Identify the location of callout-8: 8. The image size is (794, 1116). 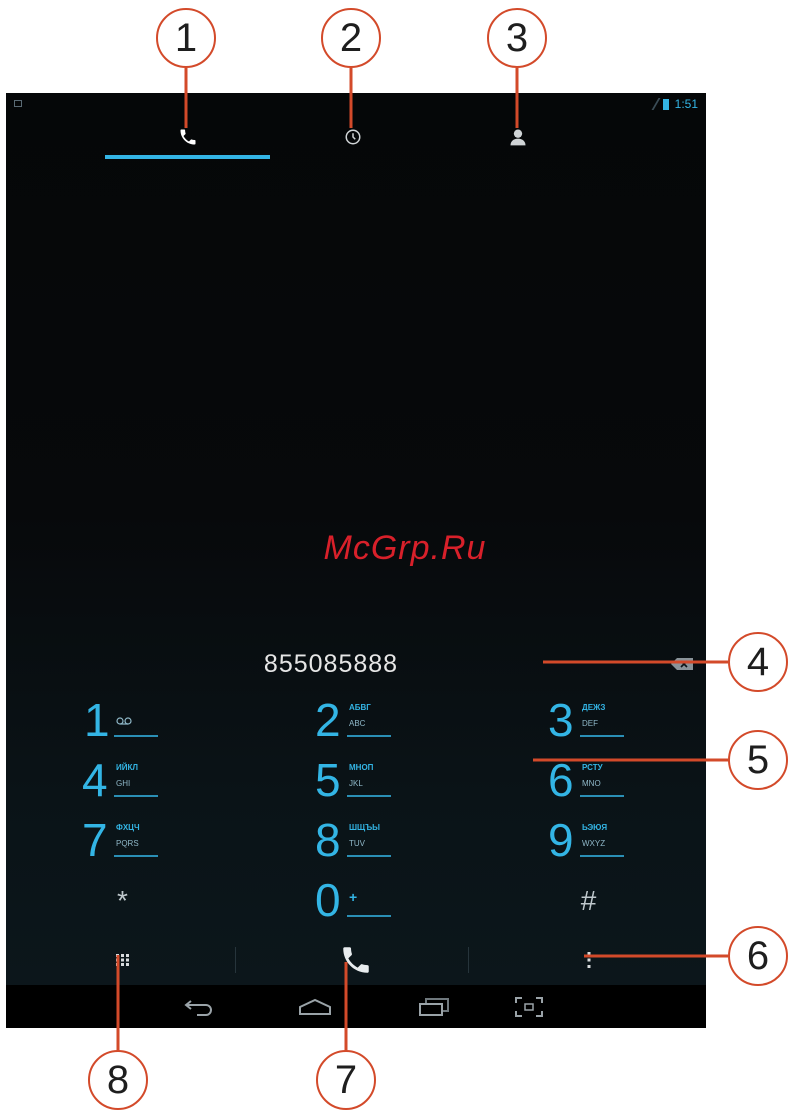
(118, 1080).